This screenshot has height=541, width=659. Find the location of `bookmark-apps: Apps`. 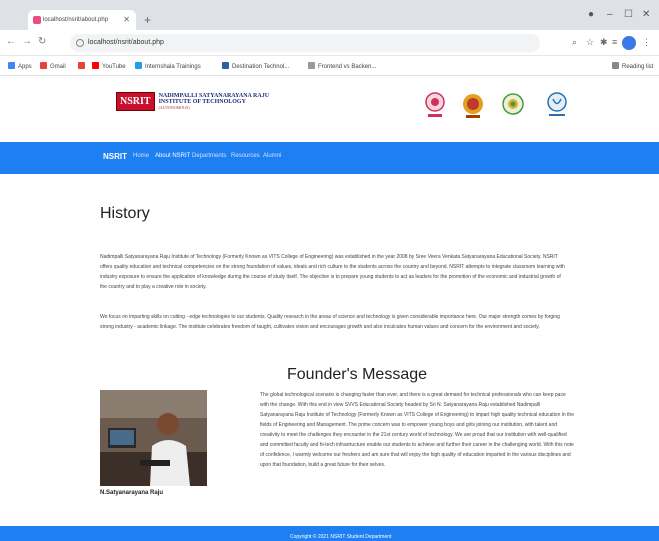

bookmark-apps: Apps is located at coordinates (20, 66).